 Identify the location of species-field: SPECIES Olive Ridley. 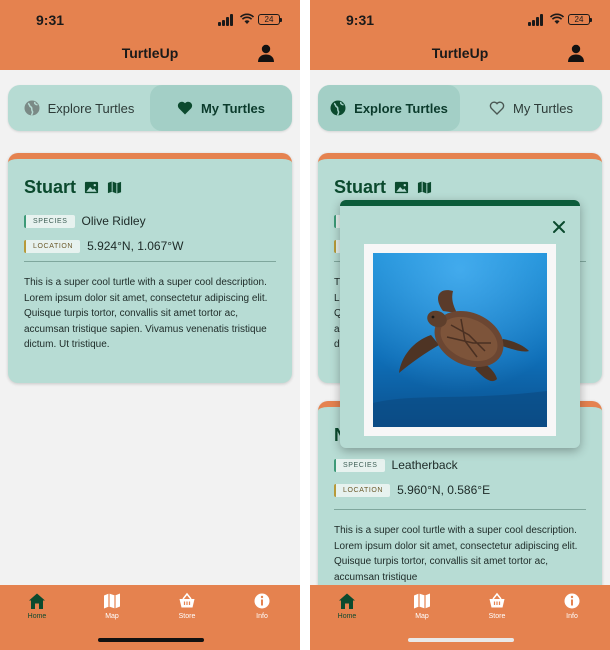
(85, 221).